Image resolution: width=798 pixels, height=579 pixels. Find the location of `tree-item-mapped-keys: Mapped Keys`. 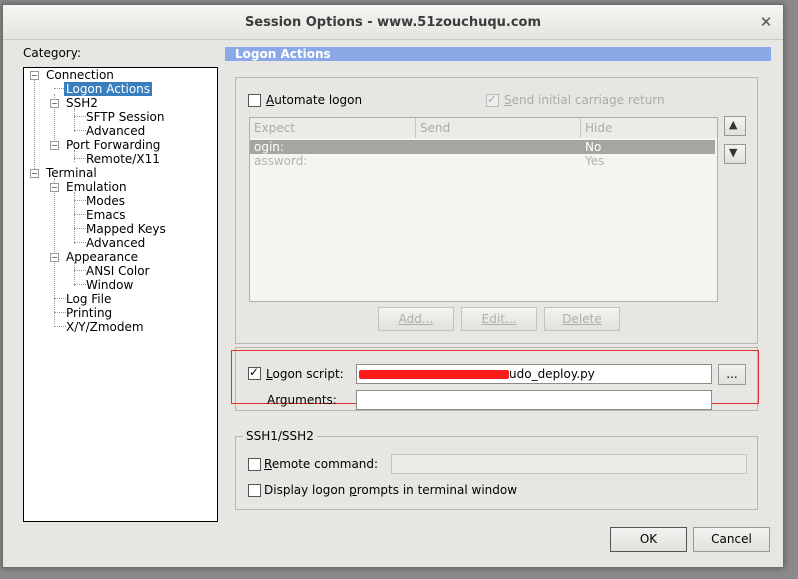

tree-item-mapped-keys: Mapped Keys is located at coordinates (126, 229).